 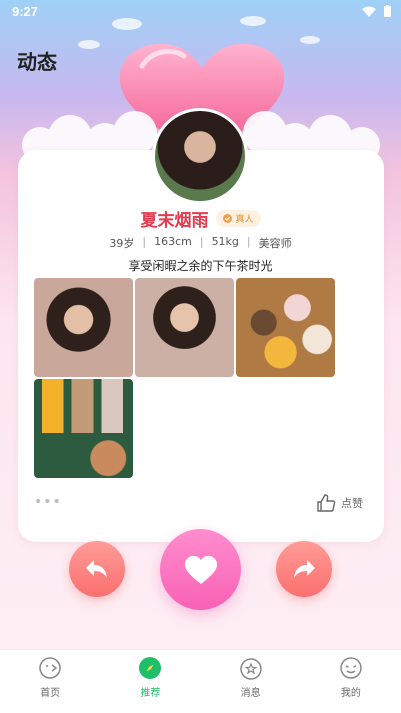 What do you see at coordinates (369, 11) in the screenshot?
I see `wifi-icon` at bounding box center [369, 11].